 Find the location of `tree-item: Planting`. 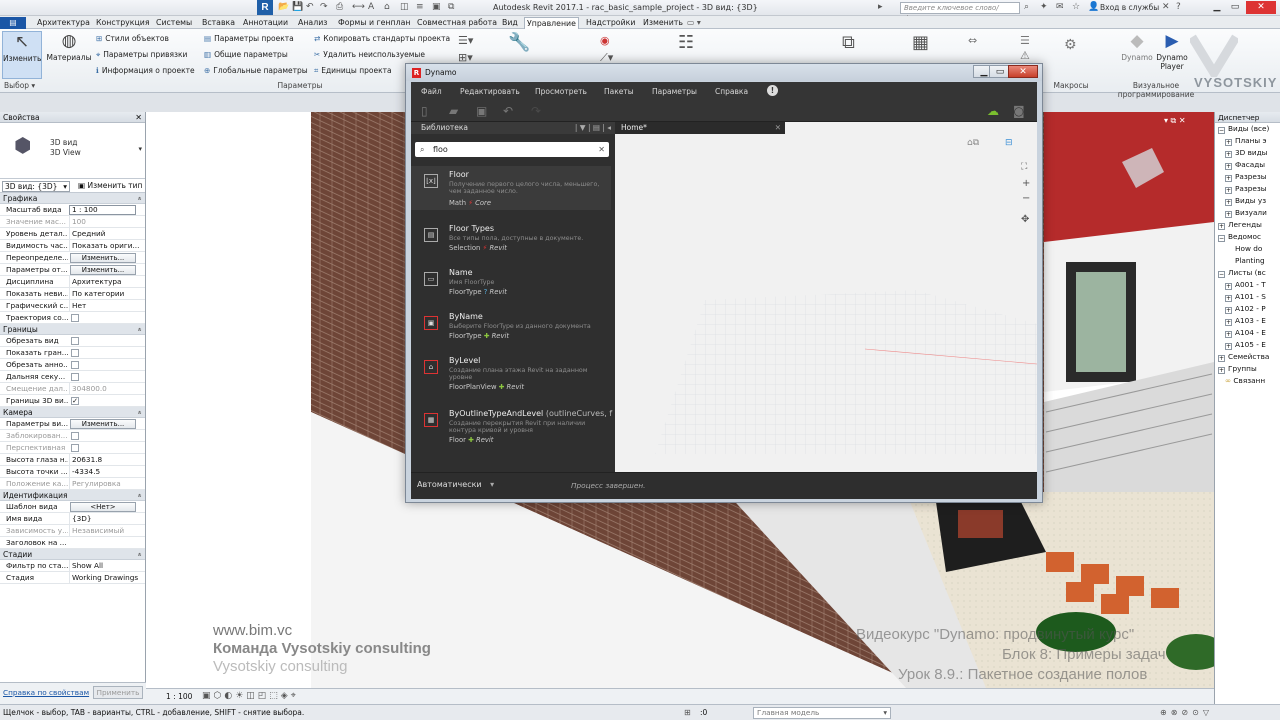

tree-item: Planting is located at coordinates (1247, 261).